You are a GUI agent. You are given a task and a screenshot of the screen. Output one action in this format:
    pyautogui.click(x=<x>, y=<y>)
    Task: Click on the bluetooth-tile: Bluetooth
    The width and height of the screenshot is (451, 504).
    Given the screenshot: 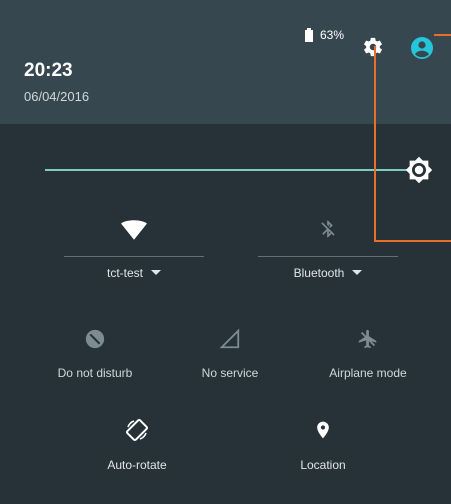 What is the action you would take?
    pyautogui.click(x=328, y=249)
    